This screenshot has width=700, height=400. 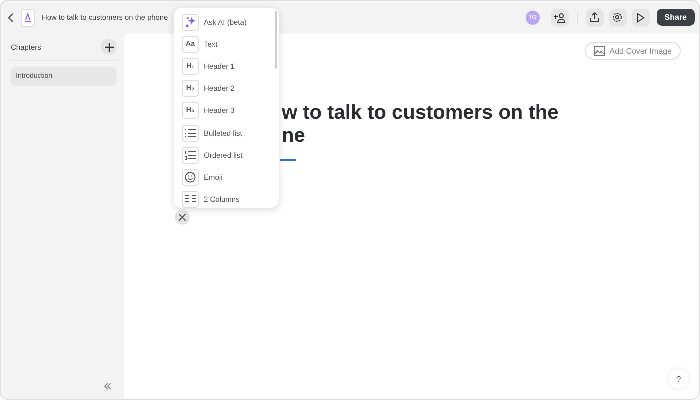 I want to click on settings-icon, so click(x=618, y=17).